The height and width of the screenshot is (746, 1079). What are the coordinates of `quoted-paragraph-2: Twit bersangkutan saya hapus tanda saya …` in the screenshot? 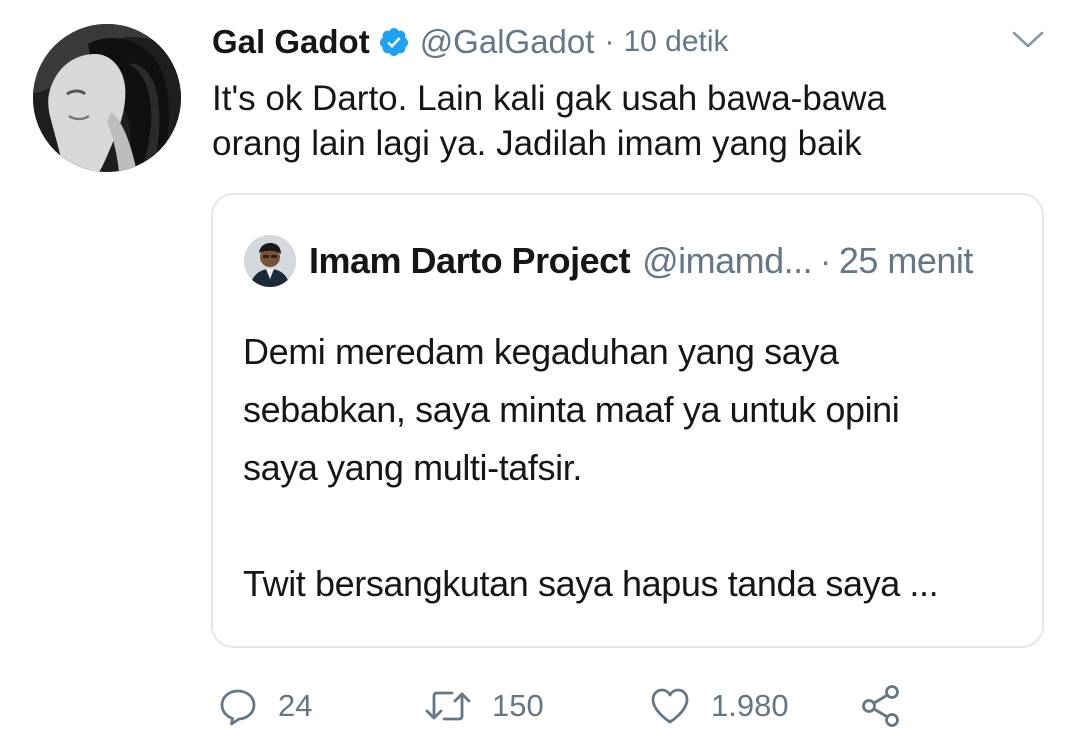 It's located at (591, 583).